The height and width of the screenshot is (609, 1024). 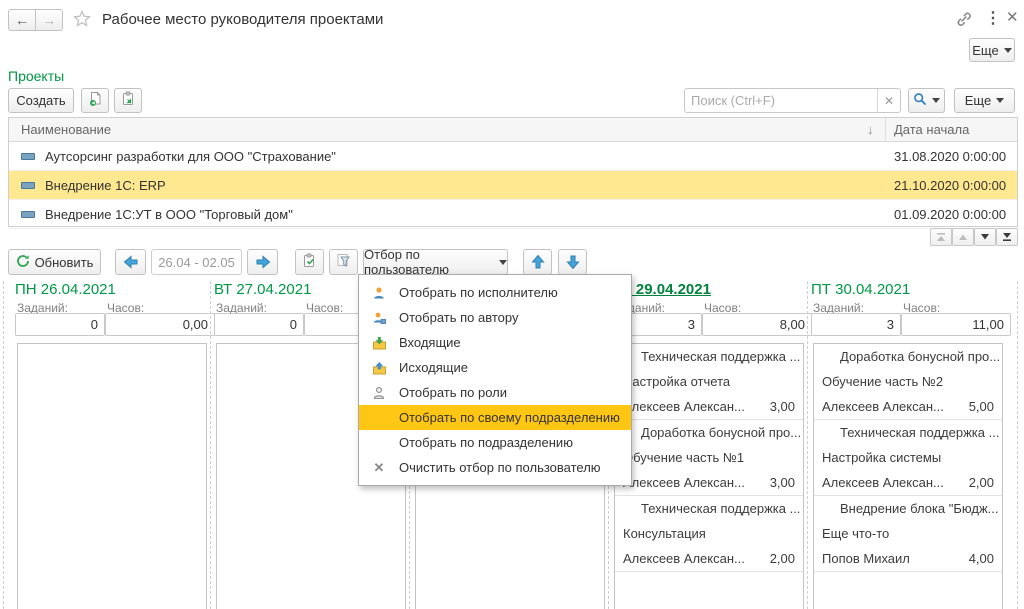 I want to click on search-clear-icon: ✕, so click(x=888, y=100).